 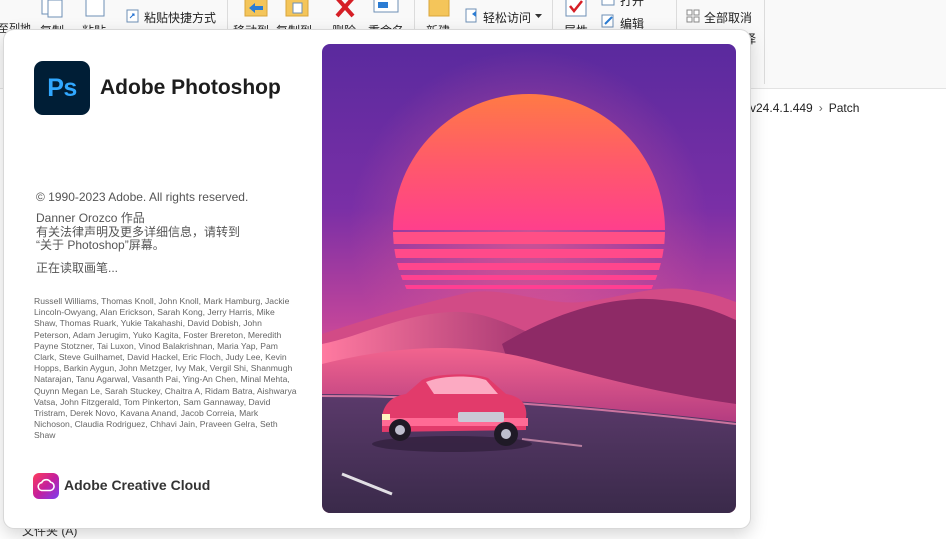 I want to click on creative-cloud-label: Adobe Creative Cloud, so click(x=137, y=485).